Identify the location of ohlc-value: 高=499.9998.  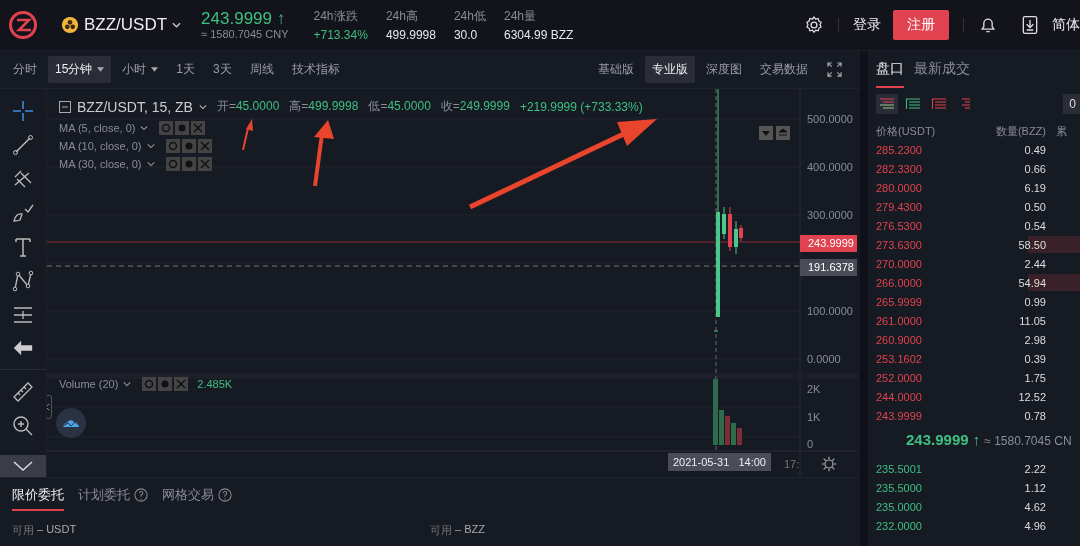
(324, 106).